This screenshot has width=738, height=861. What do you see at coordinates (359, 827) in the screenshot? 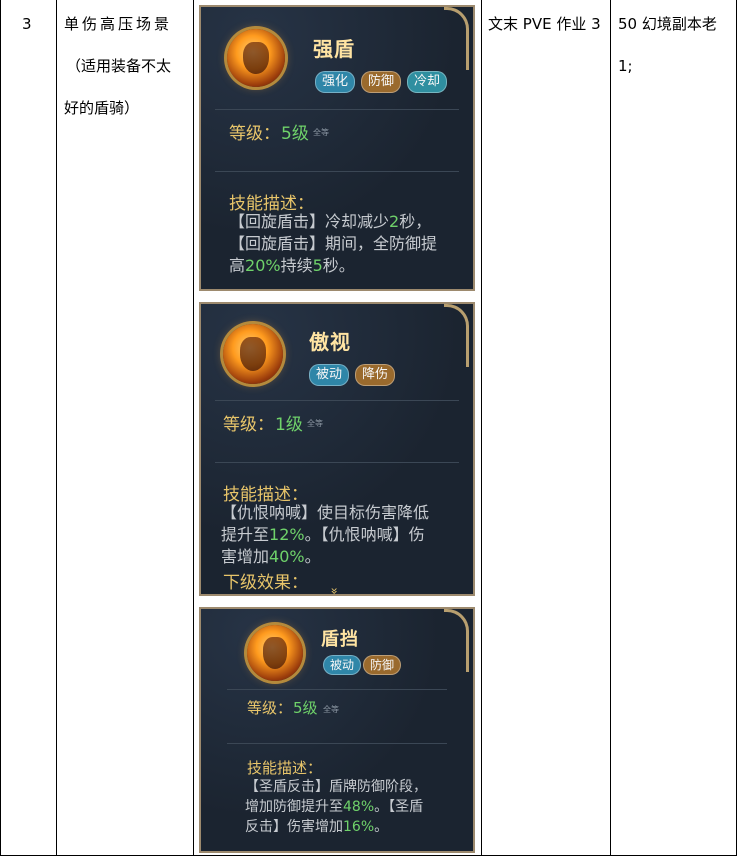
I see `desc-value-highlight: 16%` at bounding box center [359, 827].